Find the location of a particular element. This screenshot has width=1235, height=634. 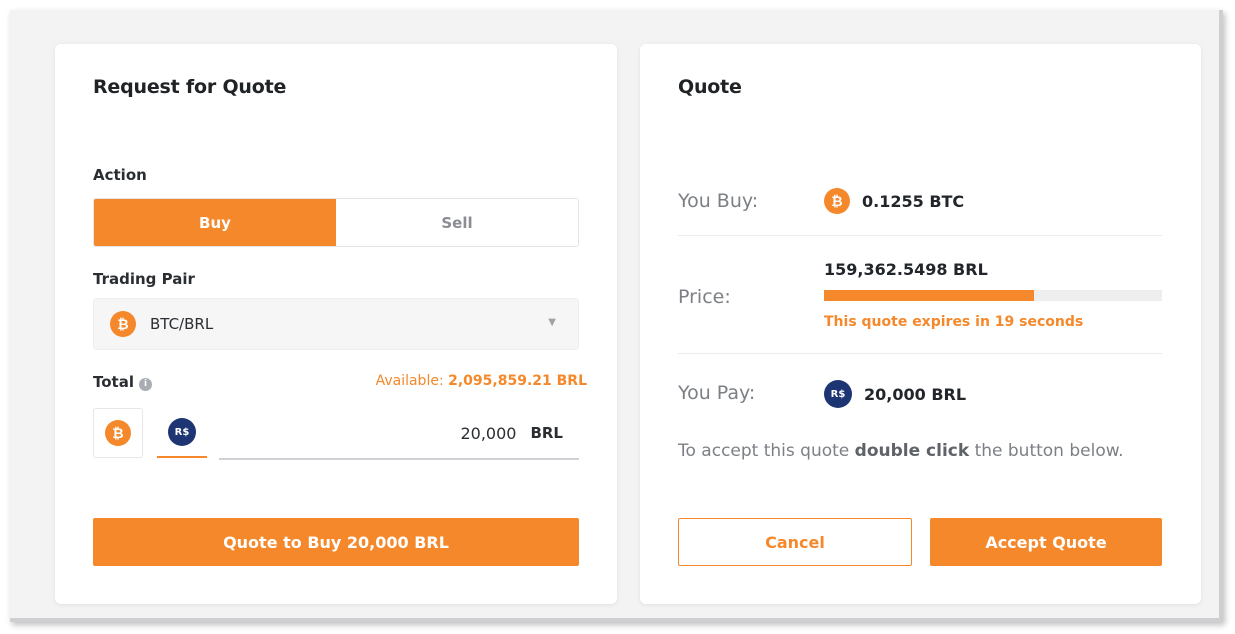

quote-title: Quote is located at coordinates (710, 87).